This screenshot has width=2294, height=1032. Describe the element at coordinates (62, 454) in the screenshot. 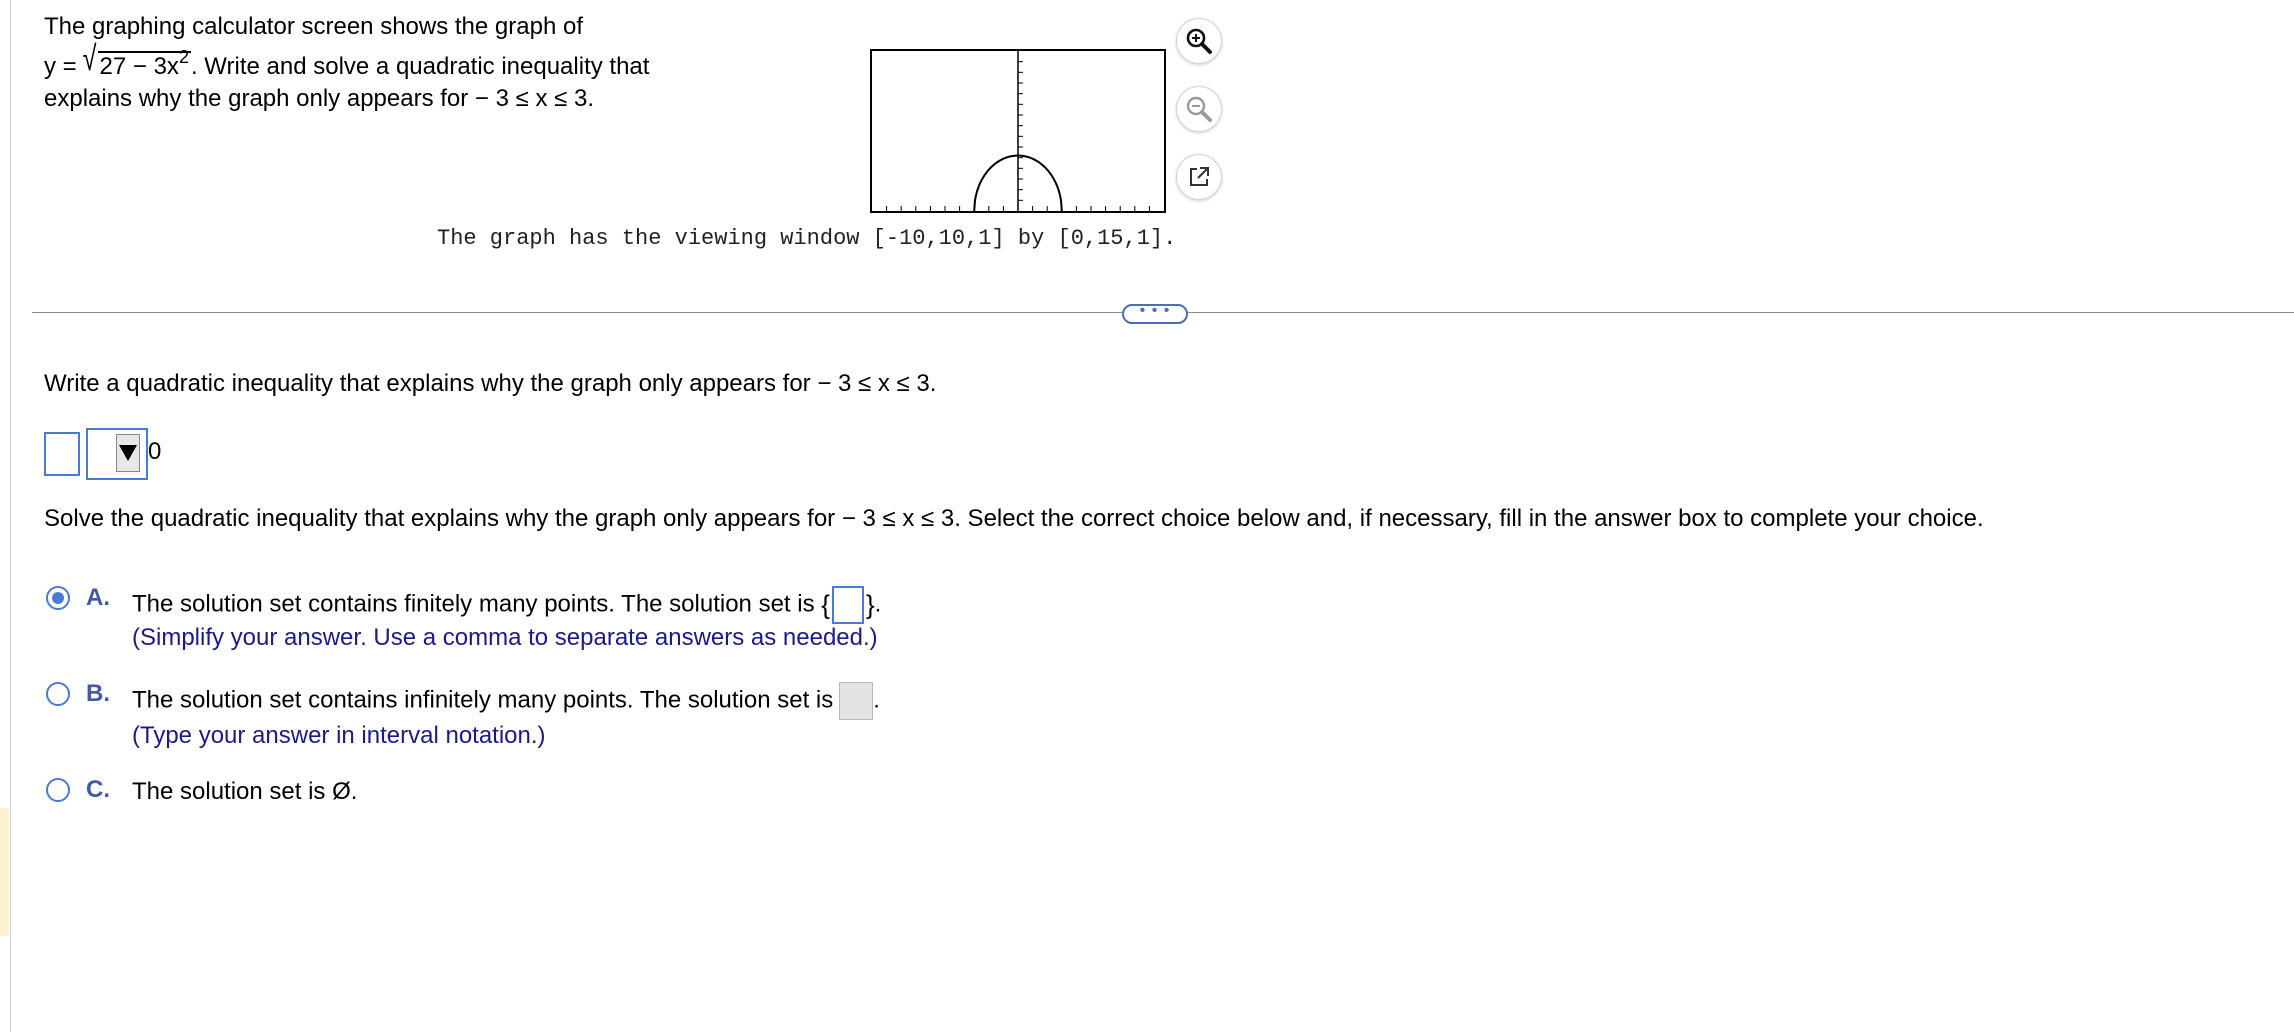

I see `quadratic-expression-input` at that location.